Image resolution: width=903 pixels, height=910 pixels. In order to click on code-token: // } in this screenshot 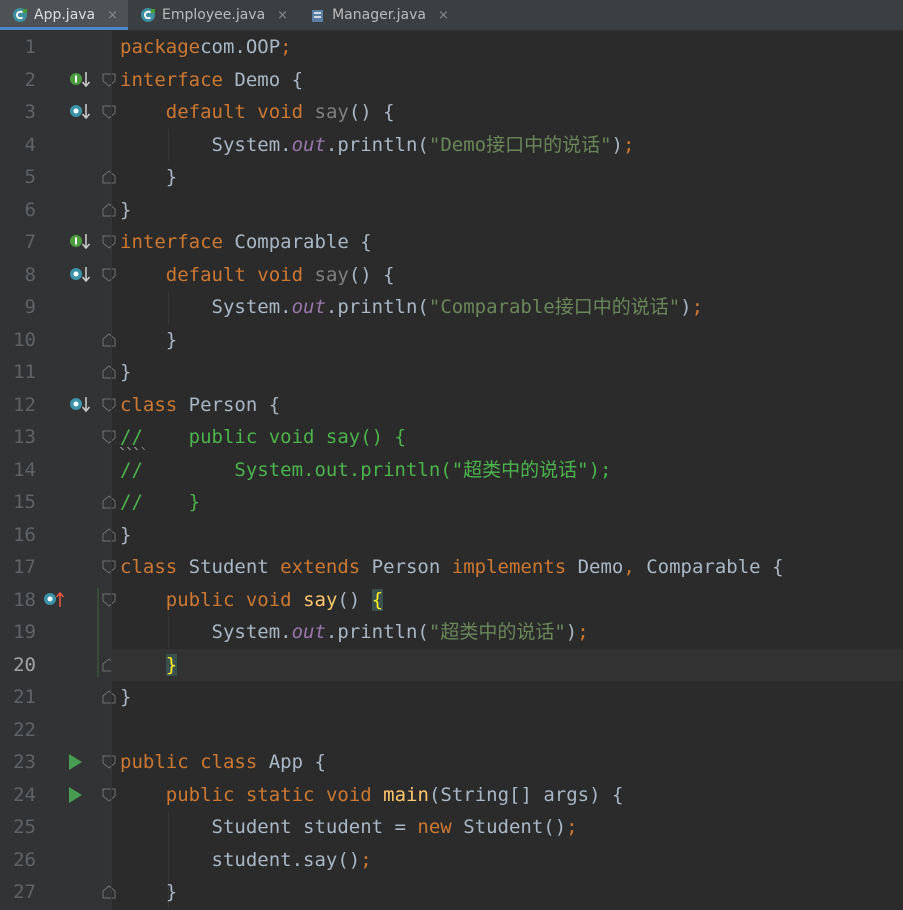, I will do `click(160, 502)`.